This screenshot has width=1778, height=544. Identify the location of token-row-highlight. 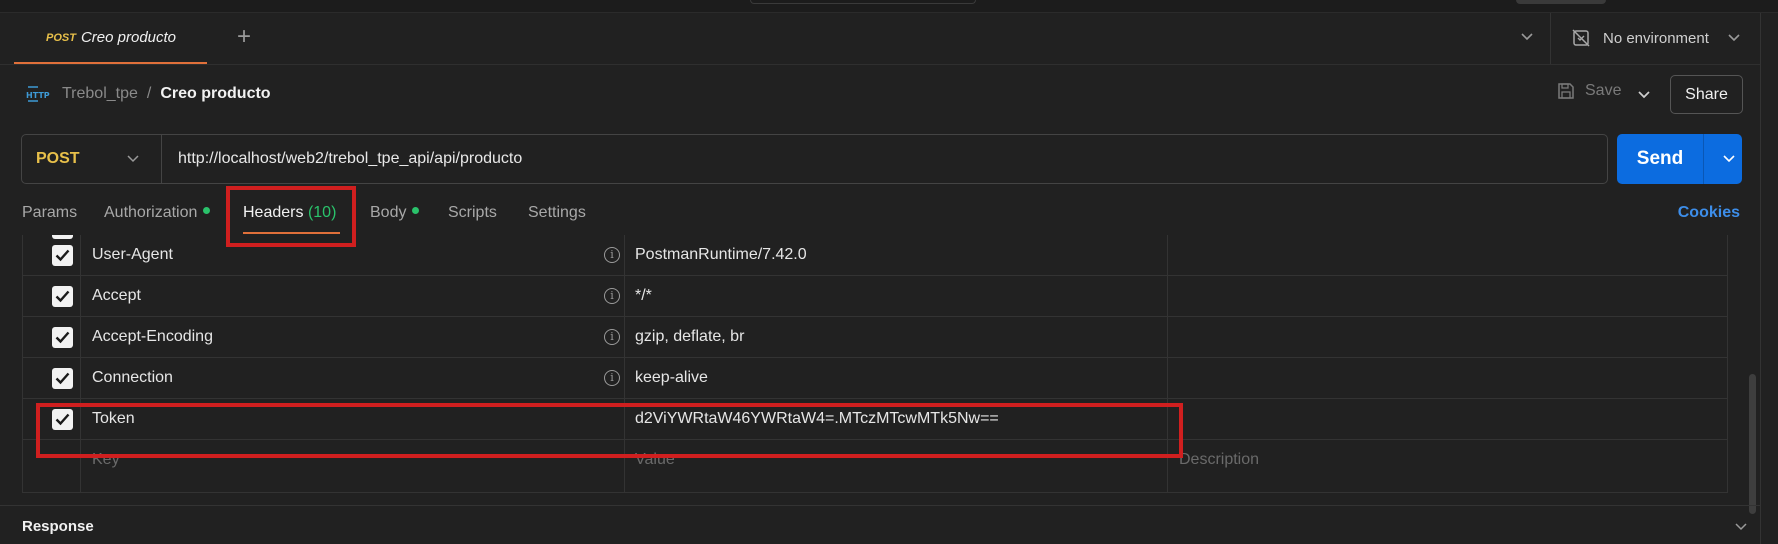
(609, 430).